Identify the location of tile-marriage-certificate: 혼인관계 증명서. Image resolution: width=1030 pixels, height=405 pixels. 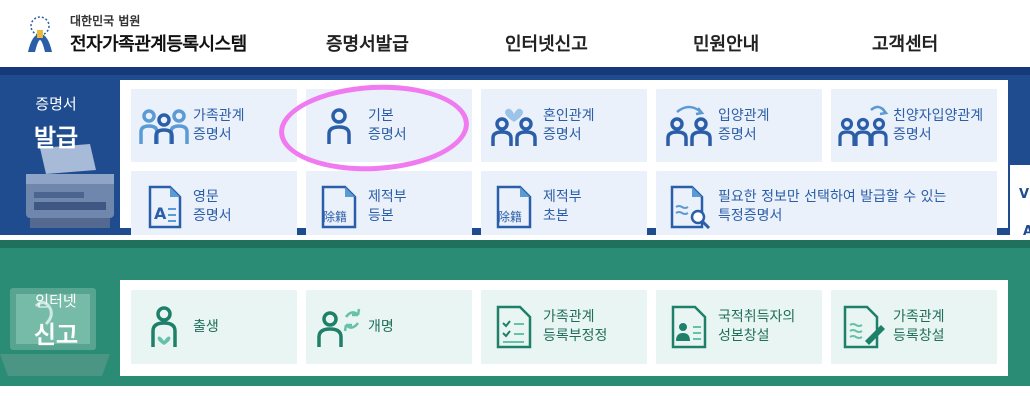
(564, 125).